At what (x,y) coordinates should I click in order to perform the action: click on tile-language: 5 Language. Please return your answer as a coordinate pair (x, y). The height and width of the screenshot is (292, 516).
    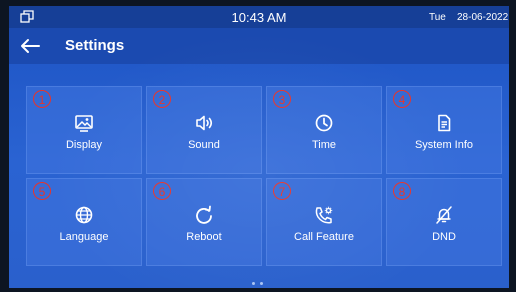
    Looking at the image, I should click on (84, 222).